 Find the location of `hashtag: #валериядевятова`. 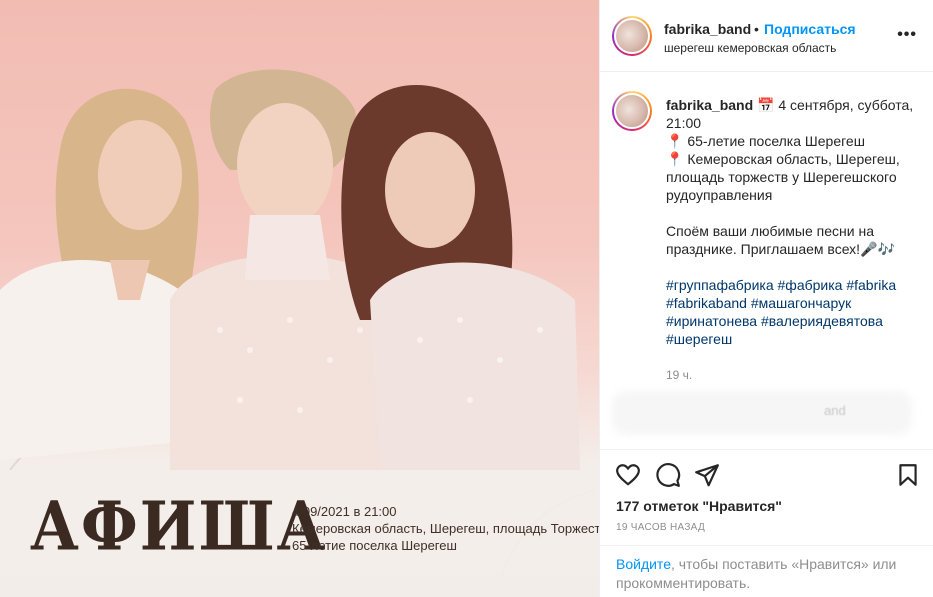

hashtag: #валериядевятова is located at coordinates (822, 321).